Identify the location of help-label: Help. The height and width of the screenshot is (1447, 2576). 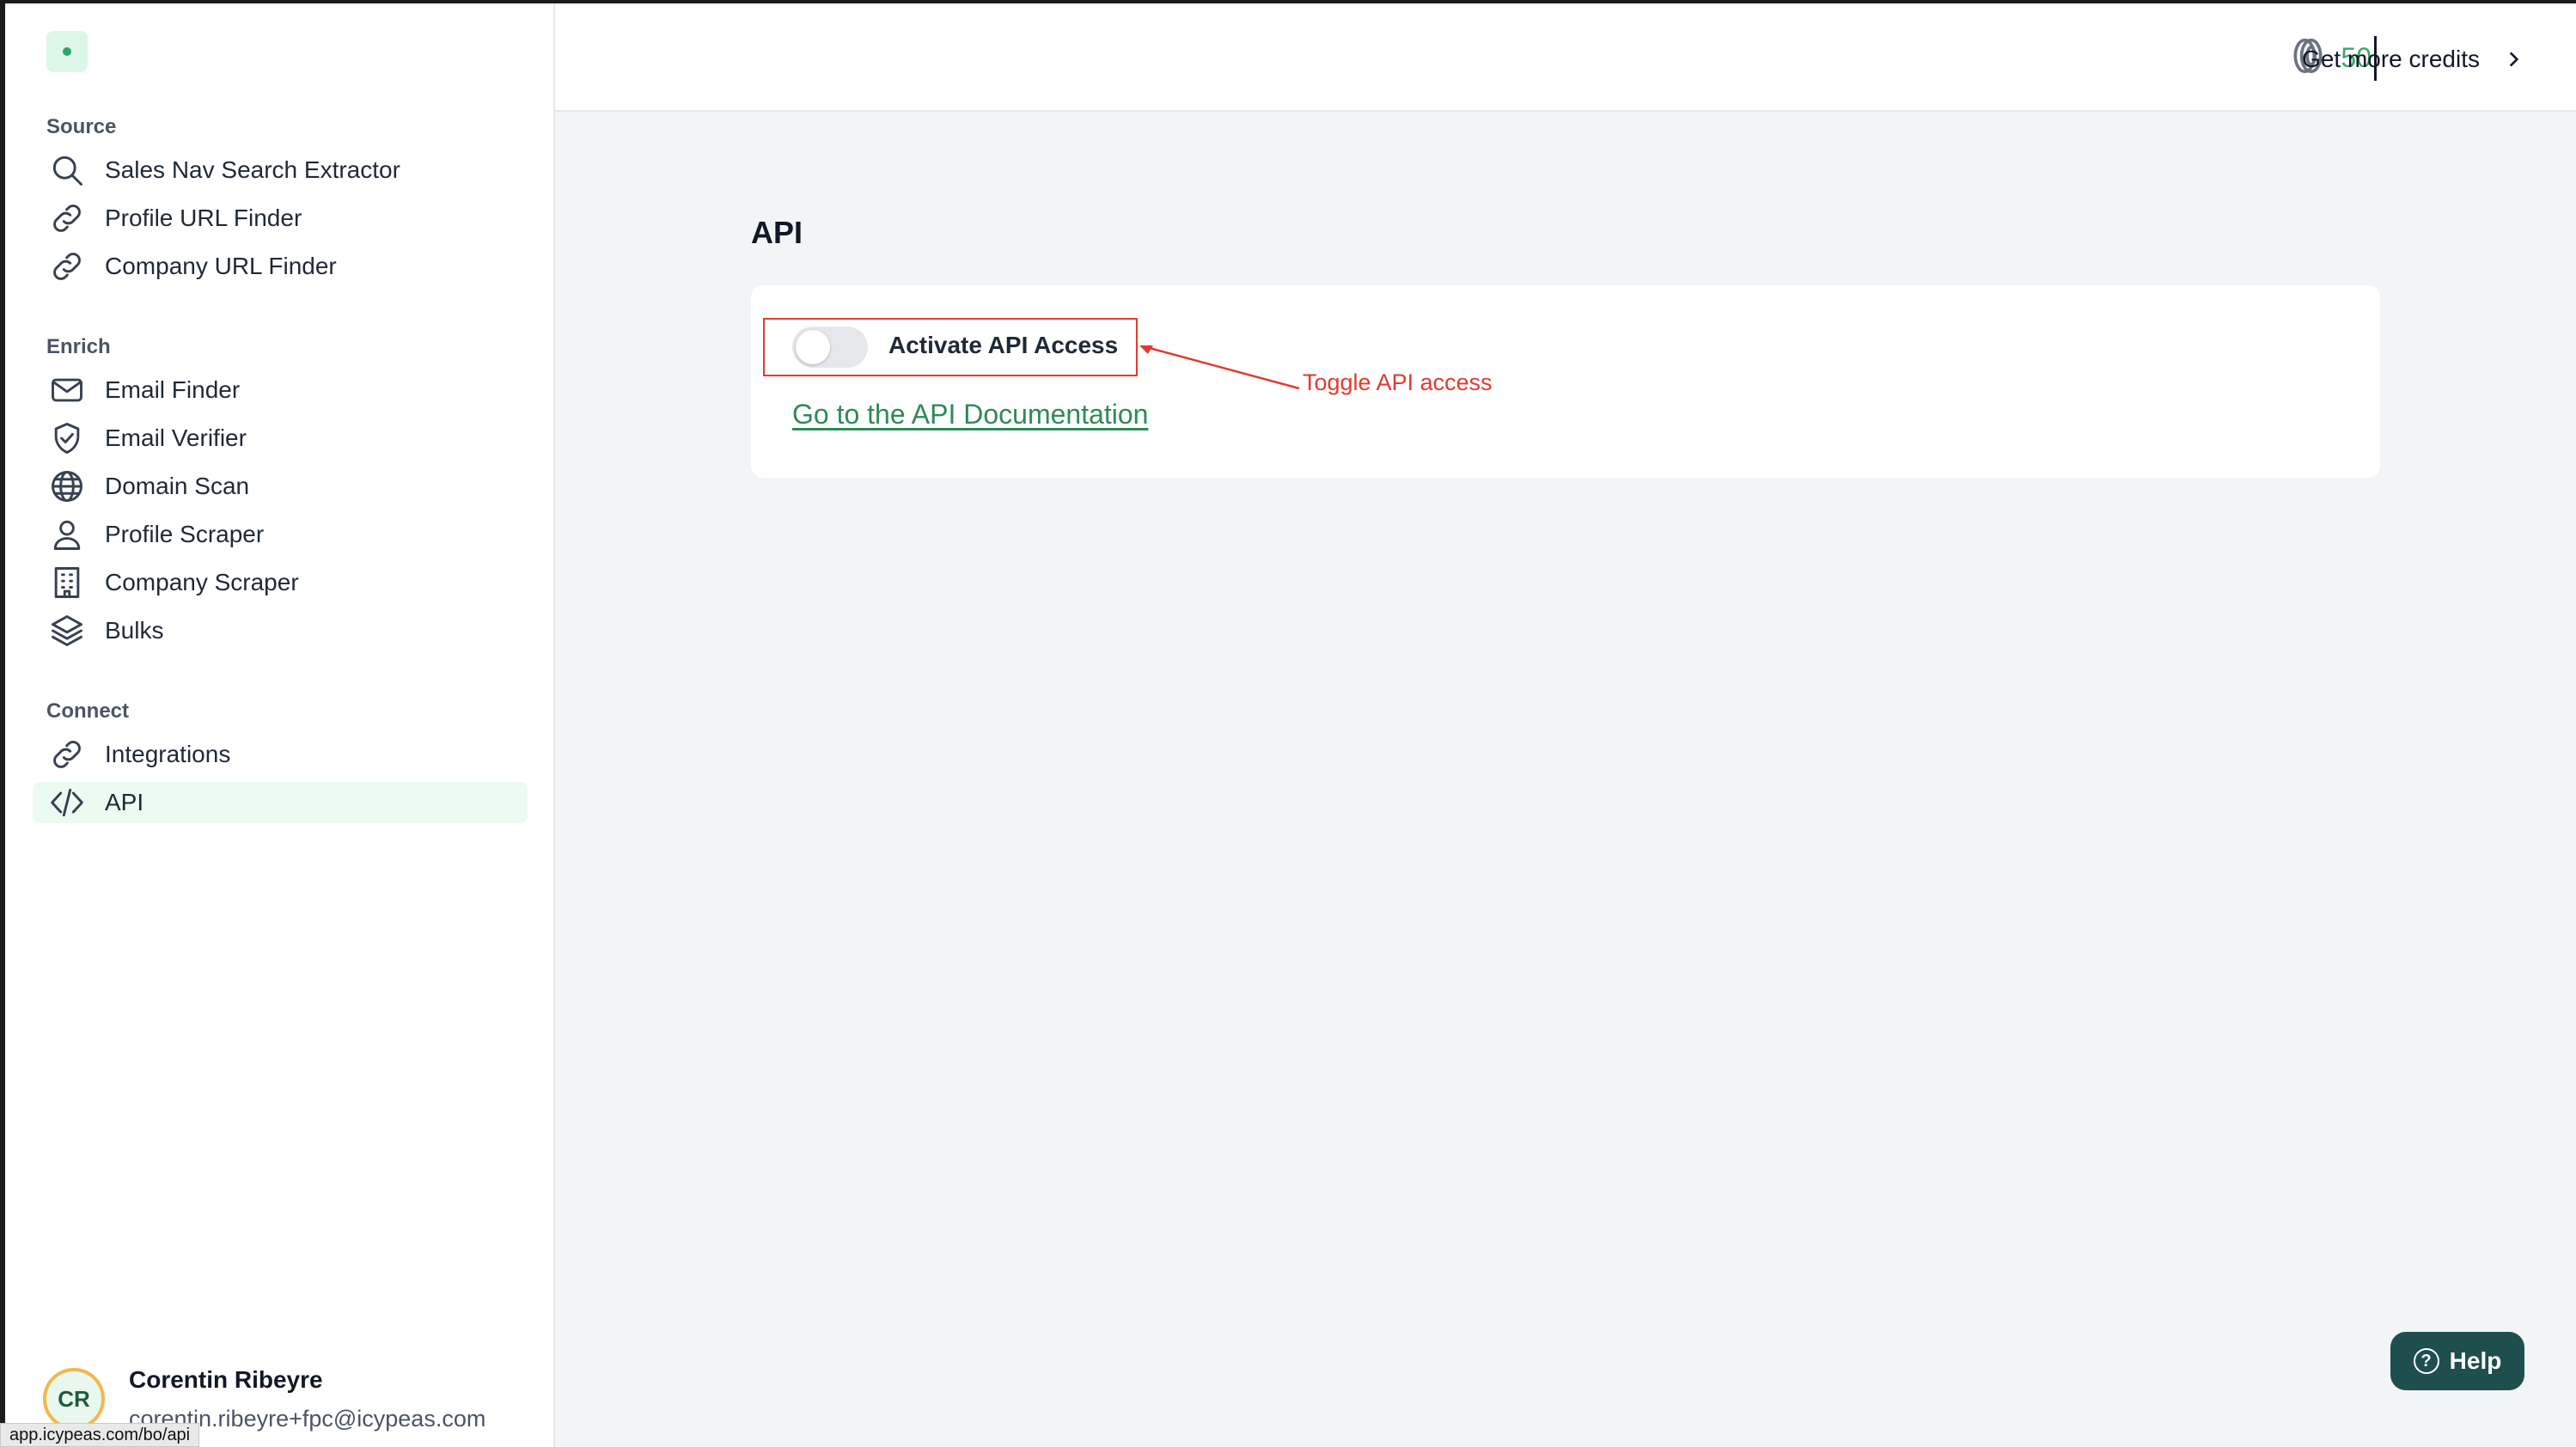
(2475, 1361).